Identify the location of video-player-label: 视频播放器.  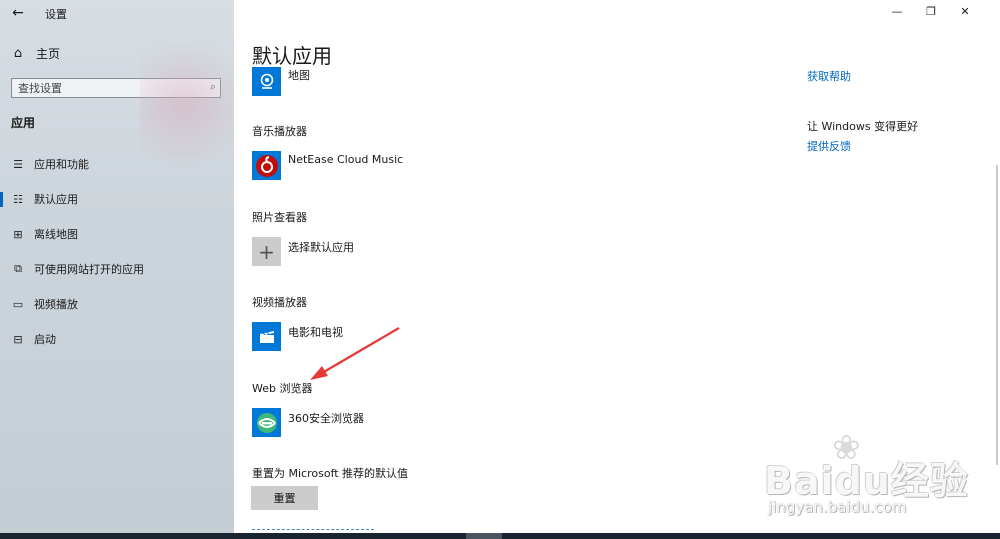
(279, 302).